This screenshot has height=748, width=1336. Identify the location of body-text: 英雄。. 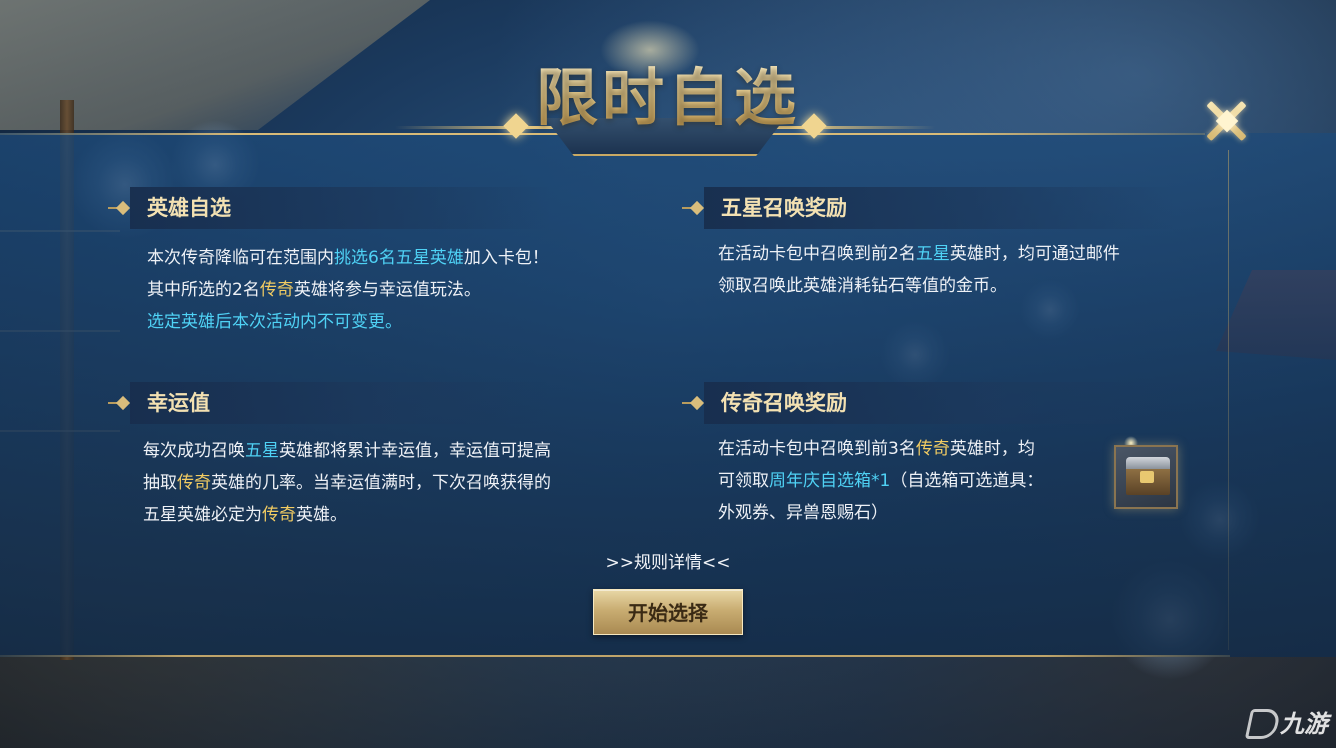
(321, 515).